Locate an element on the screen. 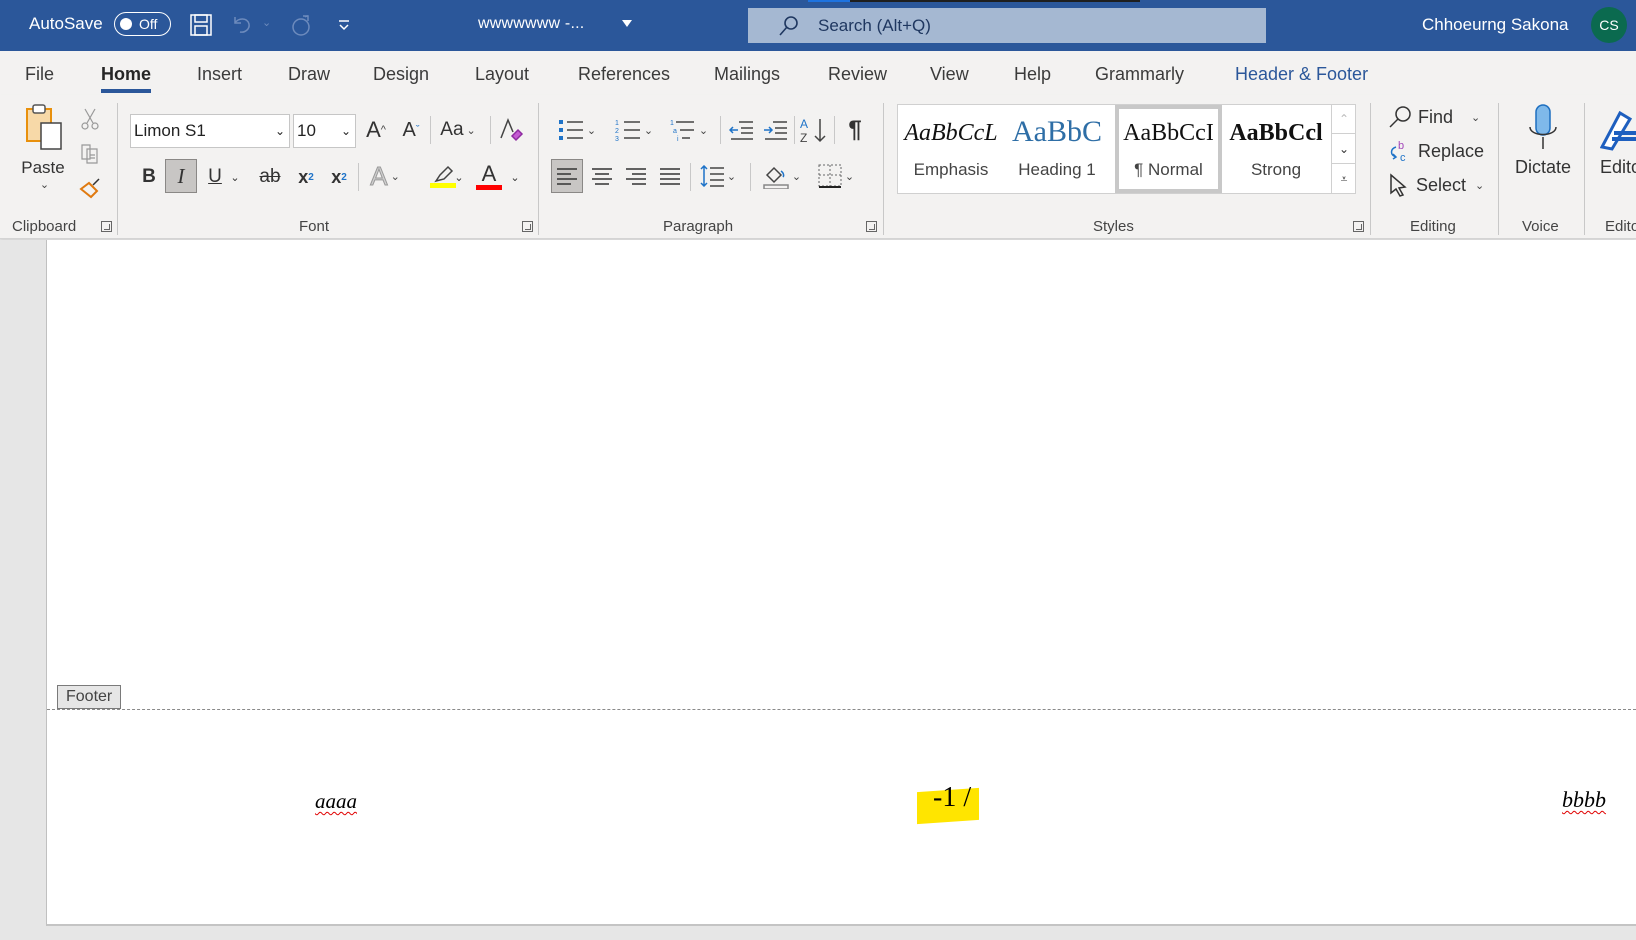 Image resolution: width=1636 pixels, height=940 pixels. tab-view: View is located at coordinates (949, 74).